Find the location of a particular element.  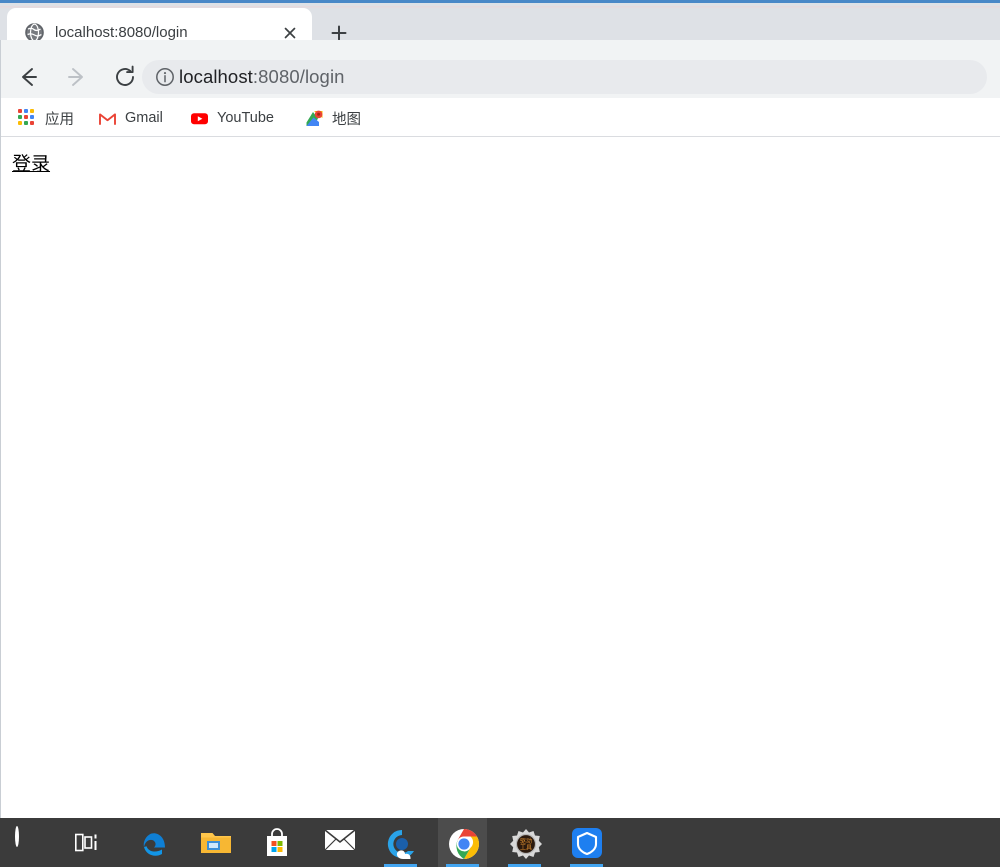

login-link: 登录 is located at coordinates (31, 164).